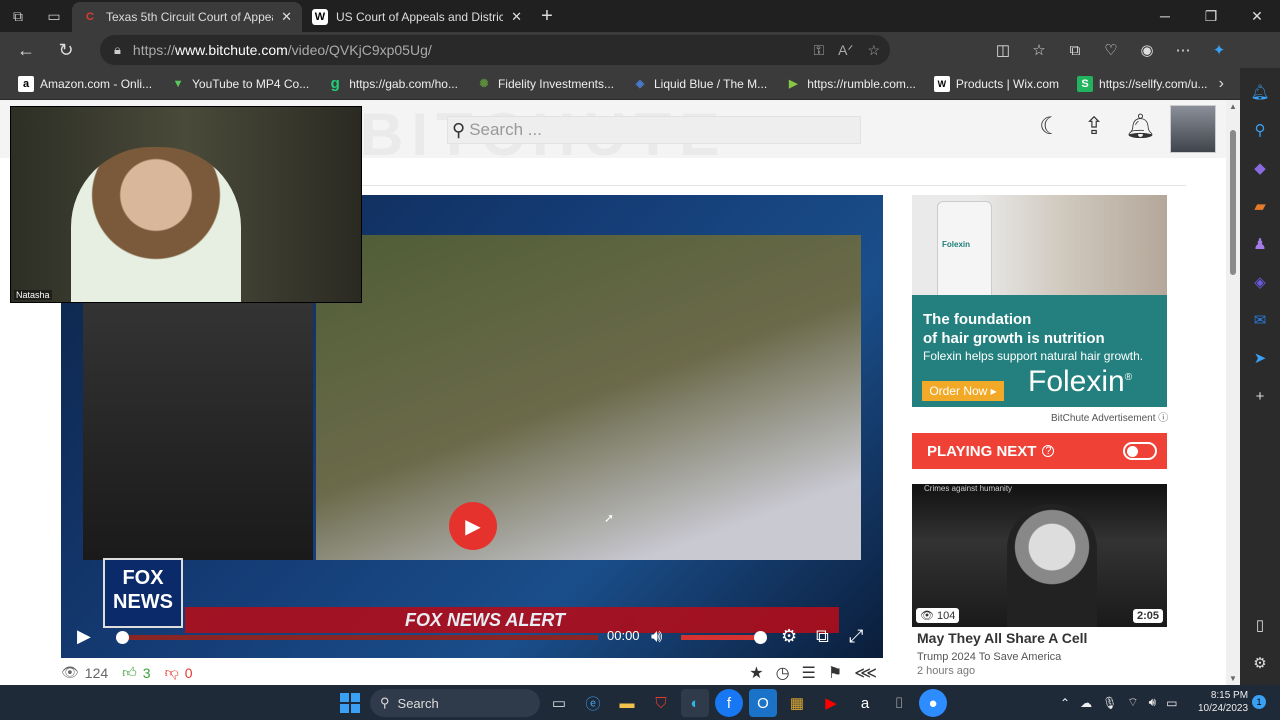  Describe the element at coordinates (122, 637) in the screenshot. I see `progress-knob` at that location.